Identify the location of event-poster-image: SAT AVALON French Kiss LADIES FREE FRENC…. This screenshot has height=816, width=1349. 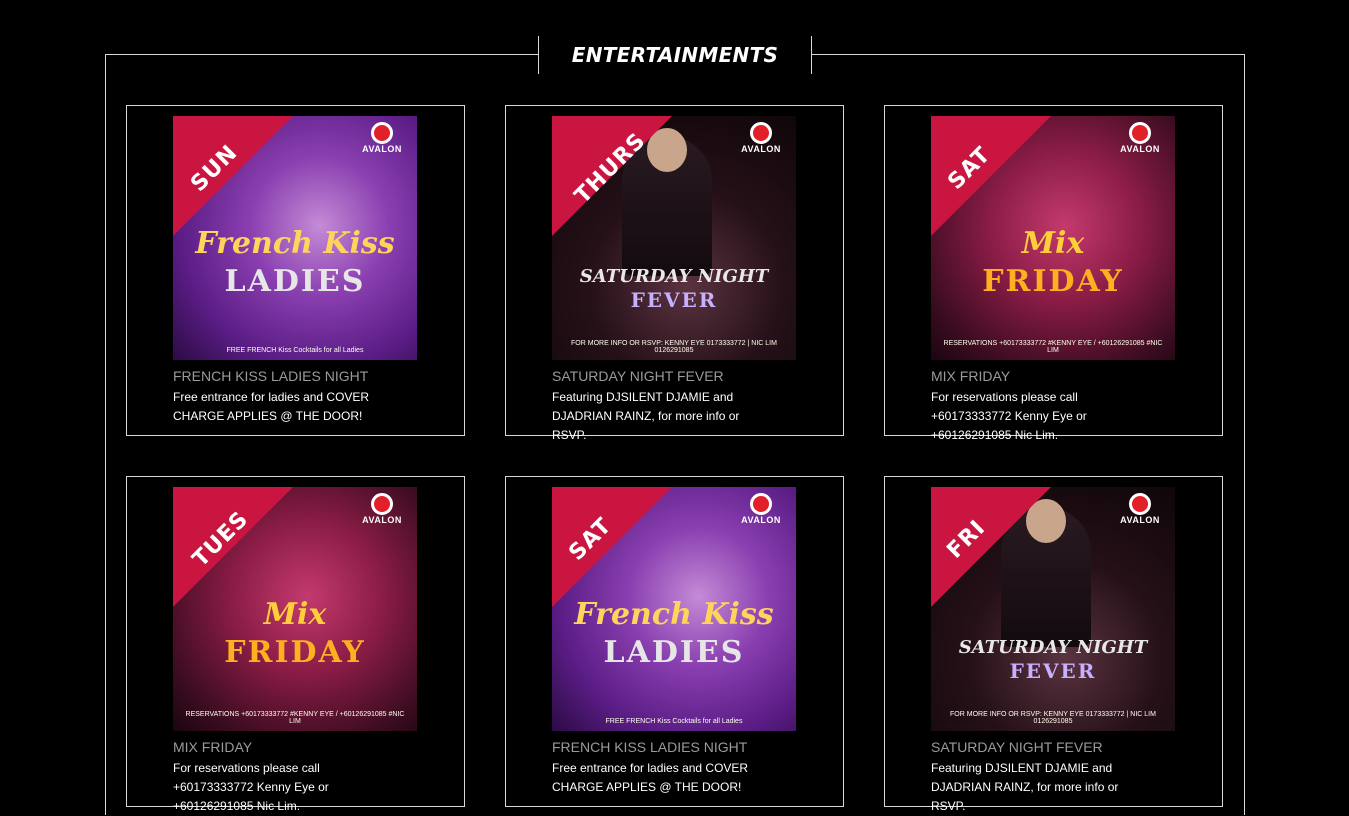
(674, 609).